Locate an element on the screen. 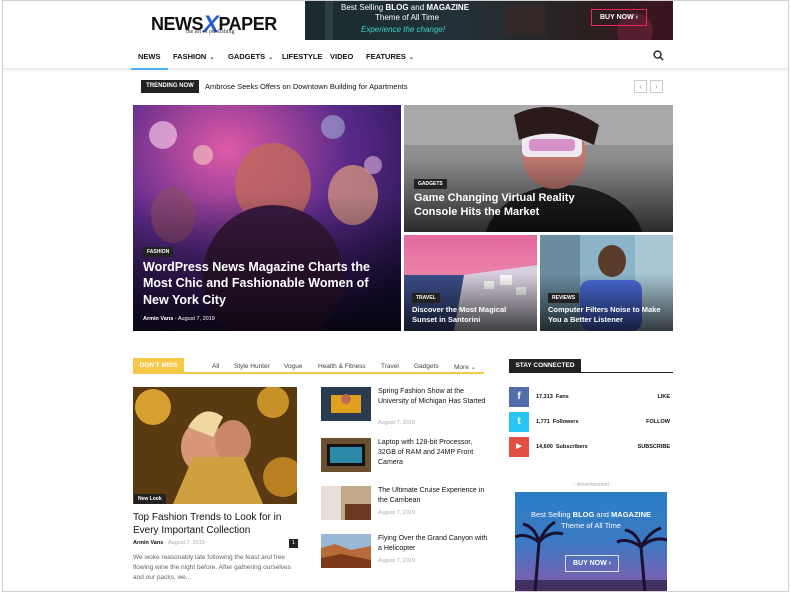  tab-health-fitness: Health & Fitness is located at coordinates (342, 366).